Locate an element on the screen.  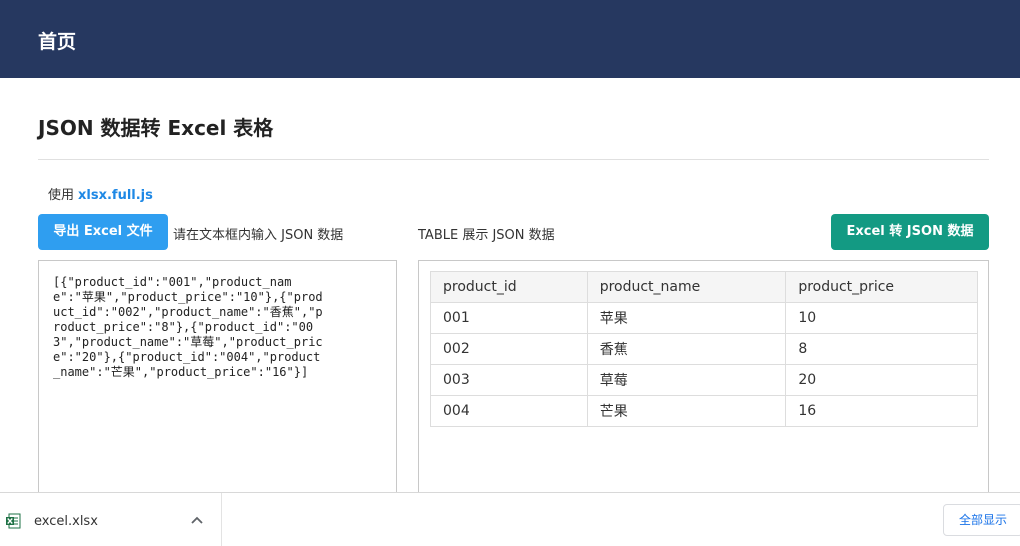
excel-file-icon is located at coordinates (13, 521).